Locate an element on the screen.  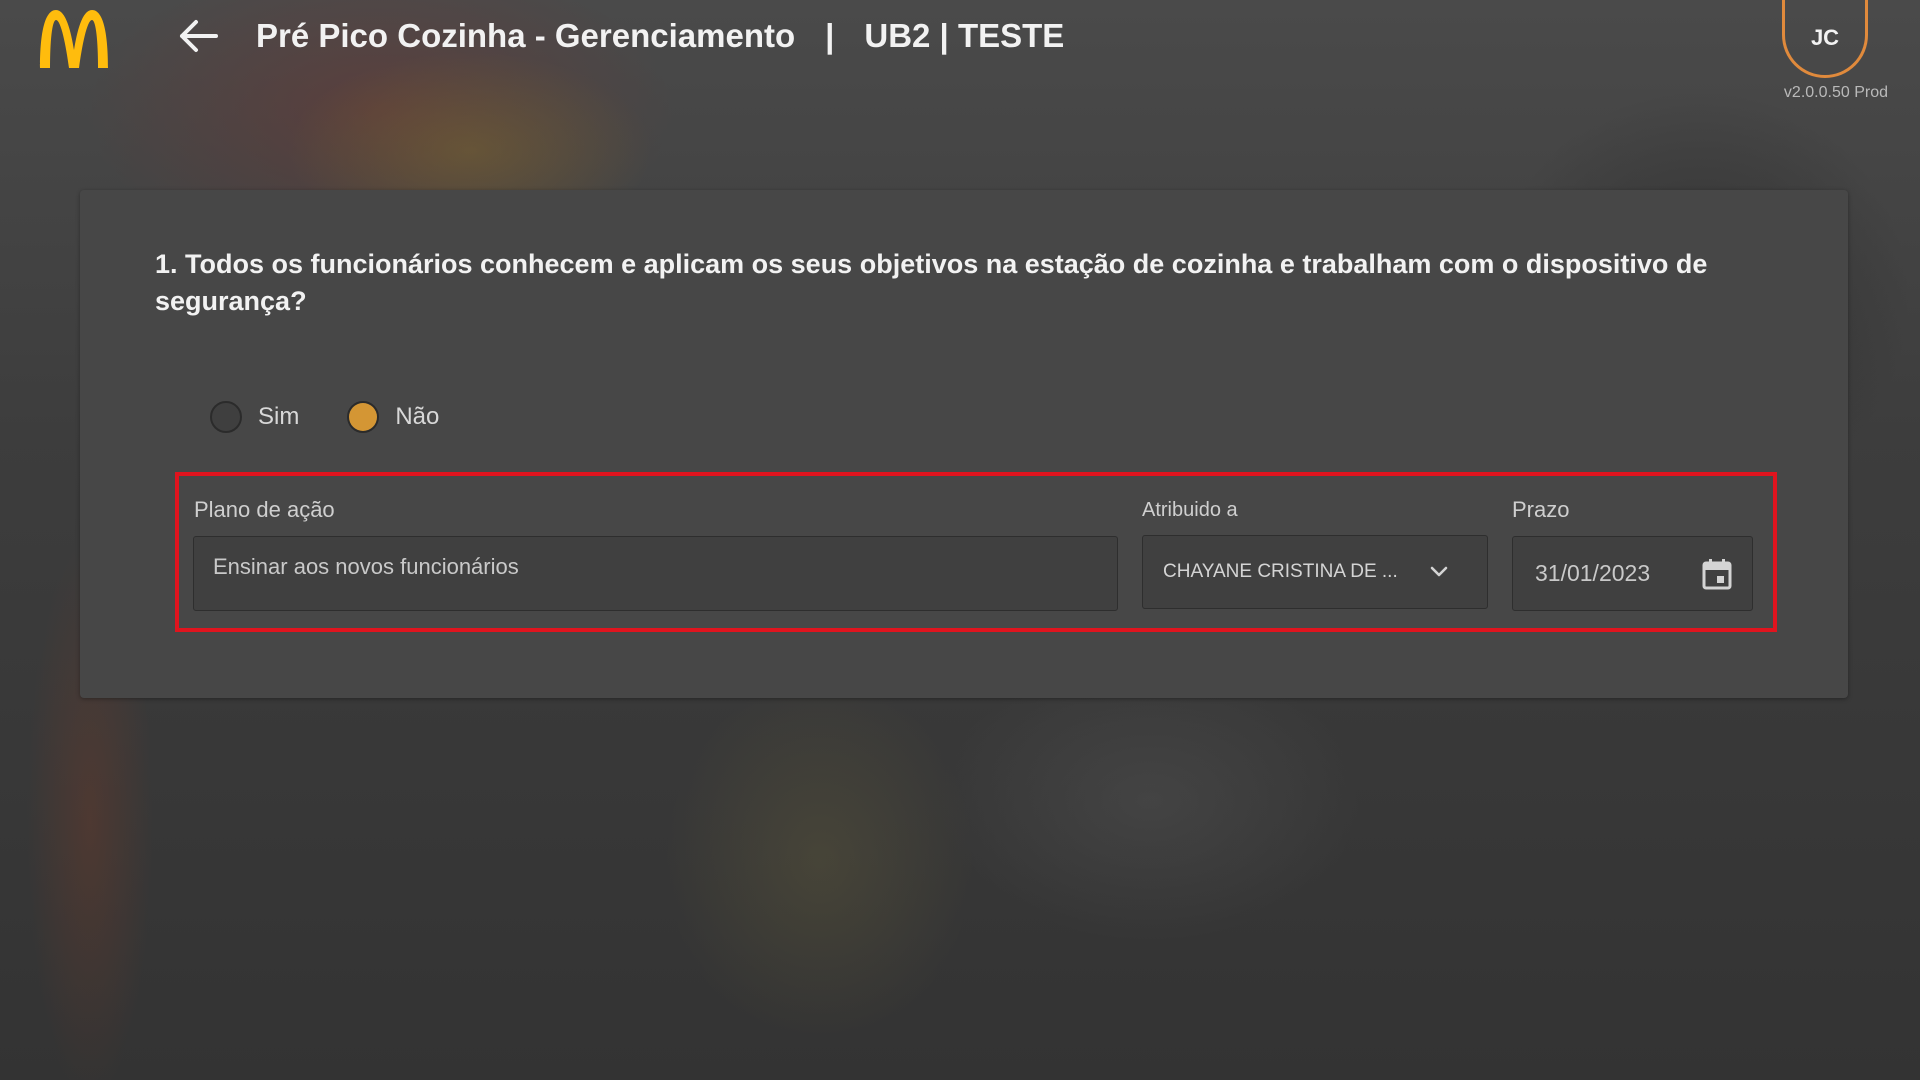
radio-option-nao: Não is located at coordinates (393, 417).